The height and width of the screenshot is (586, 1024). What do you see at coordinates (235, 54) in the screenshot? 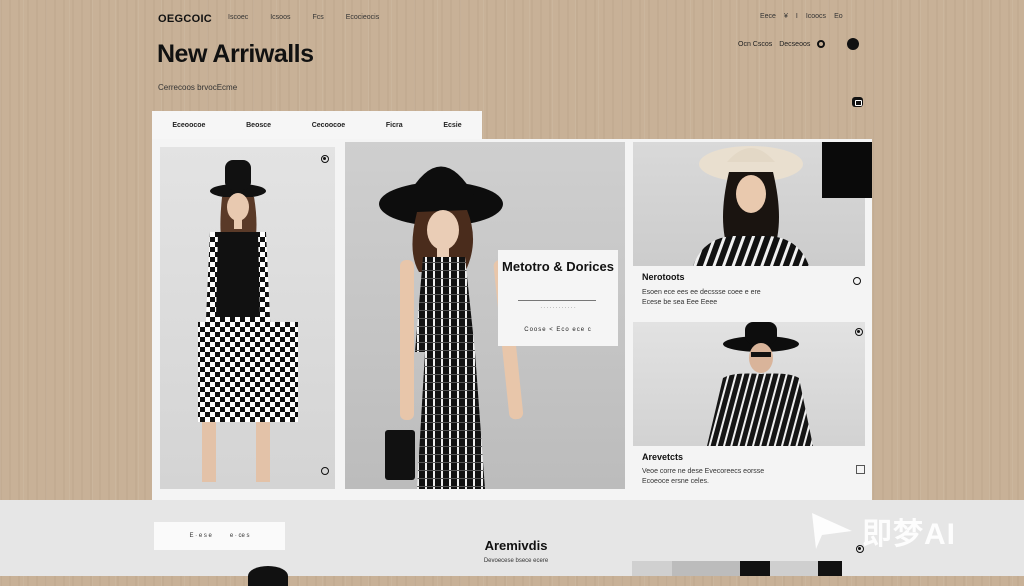
I see `page-title: New Arriwalls` at bounding box center [235, 54].